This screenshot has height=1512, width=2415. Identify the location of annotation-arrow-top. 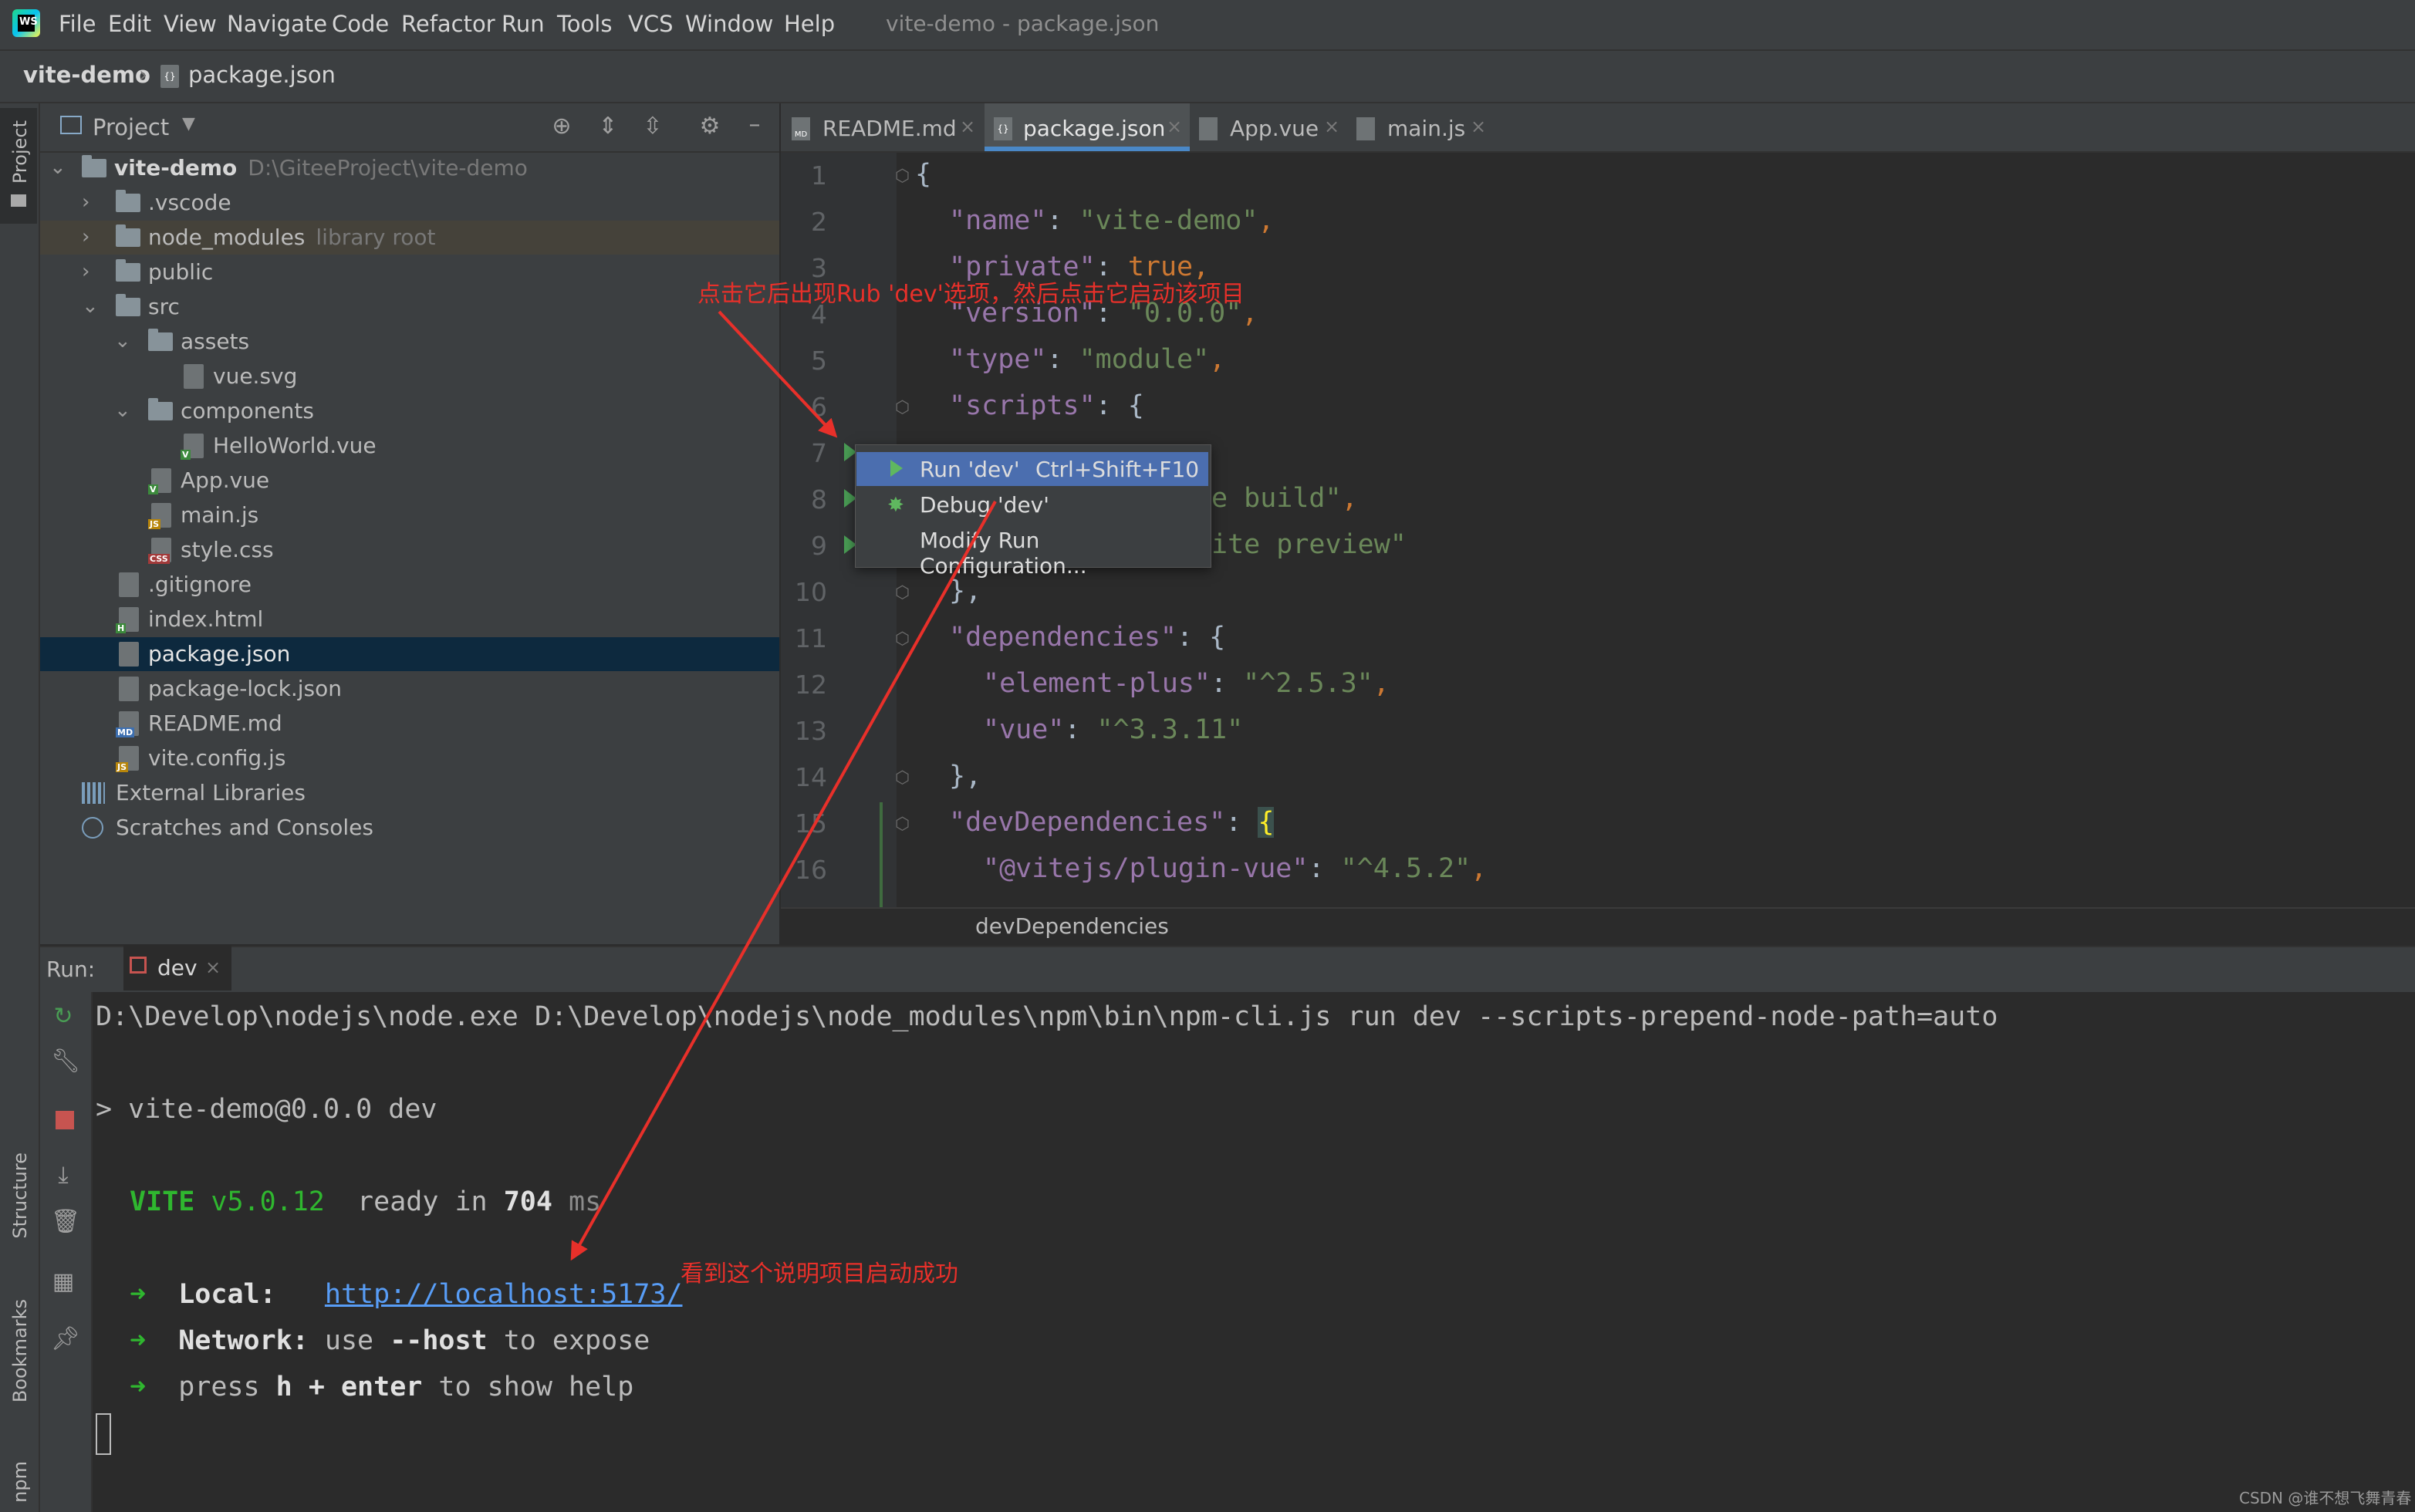
(778, 374).